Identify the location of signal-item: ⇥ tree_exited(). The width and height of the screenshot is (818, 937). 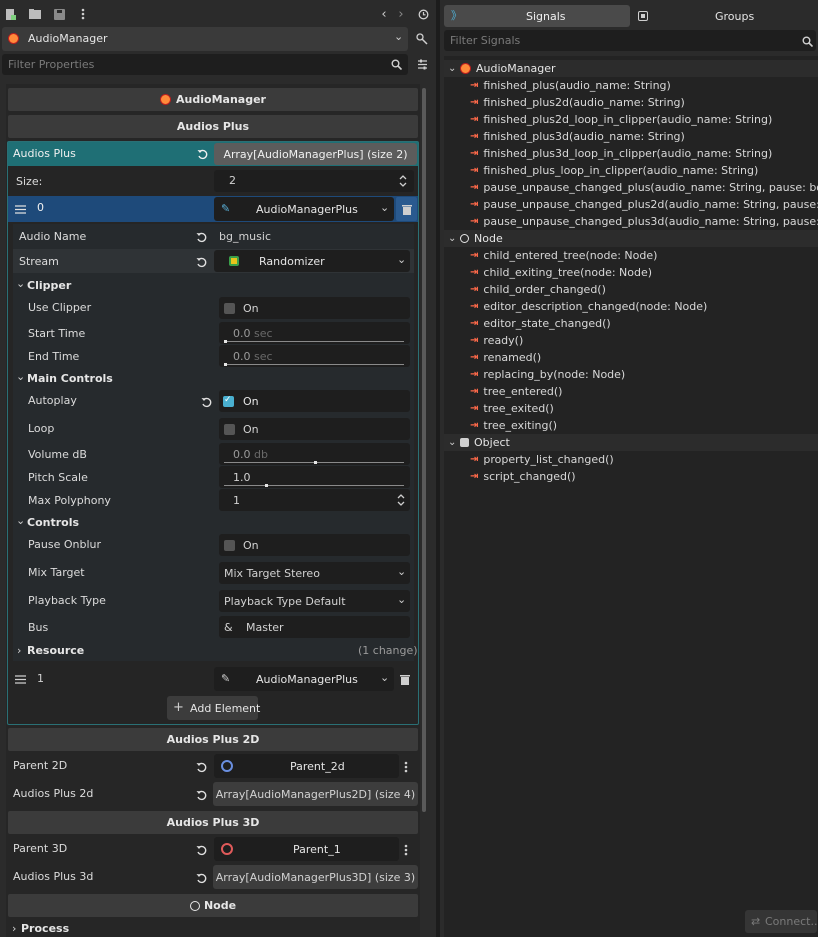
(631, 408).